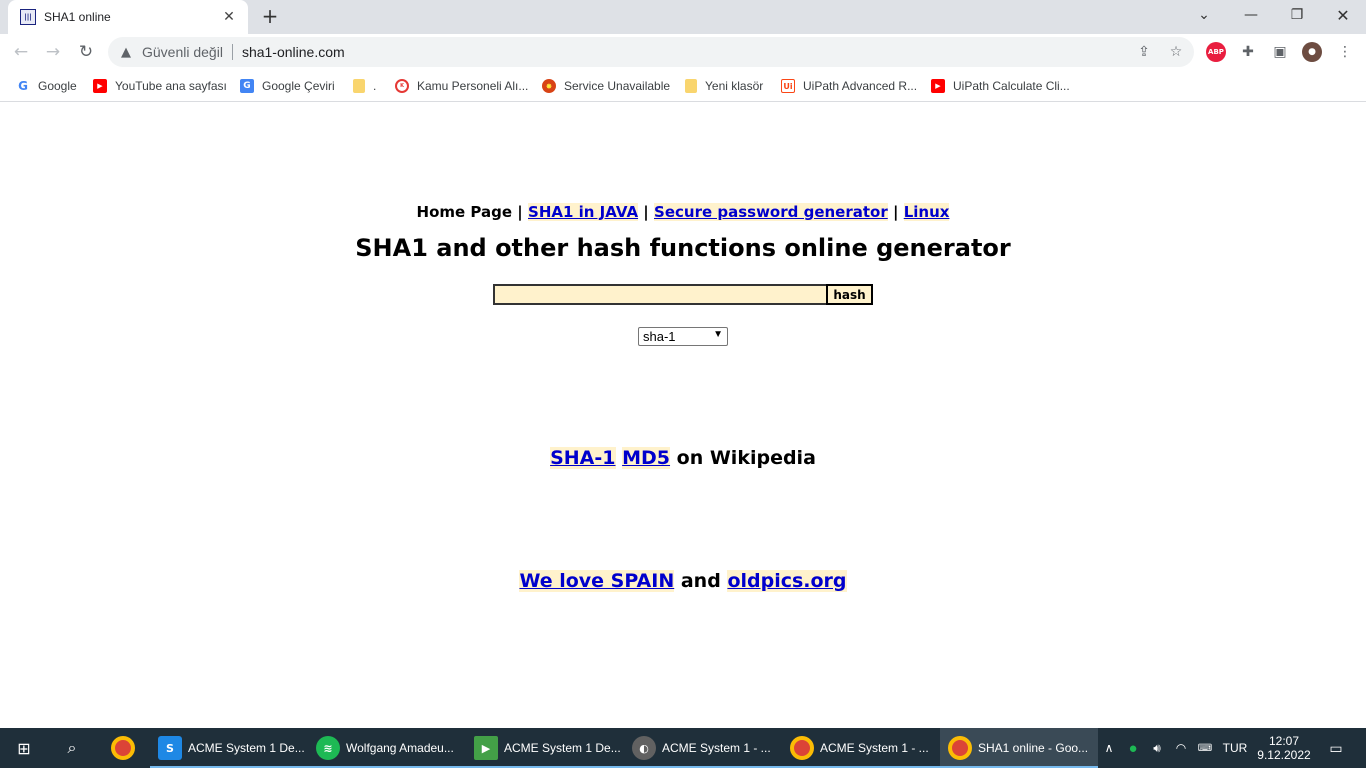 The width and height of the screenshot is (1366, 768). I want to click on show-hidden-icons-button: ∧, so click(1109, 748).